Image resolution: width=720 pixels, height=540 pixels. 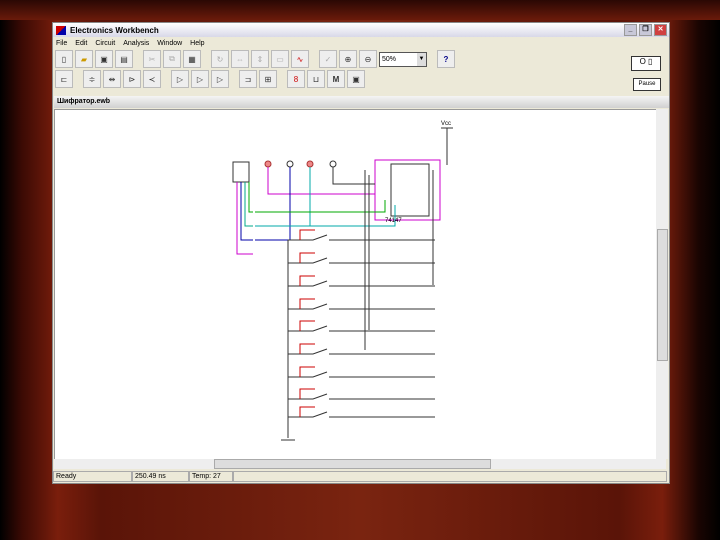 What do you see at coordinates (389, 59) in the screenshot?
I see `zoom-value: 50%` at bounding box center [389, 59].